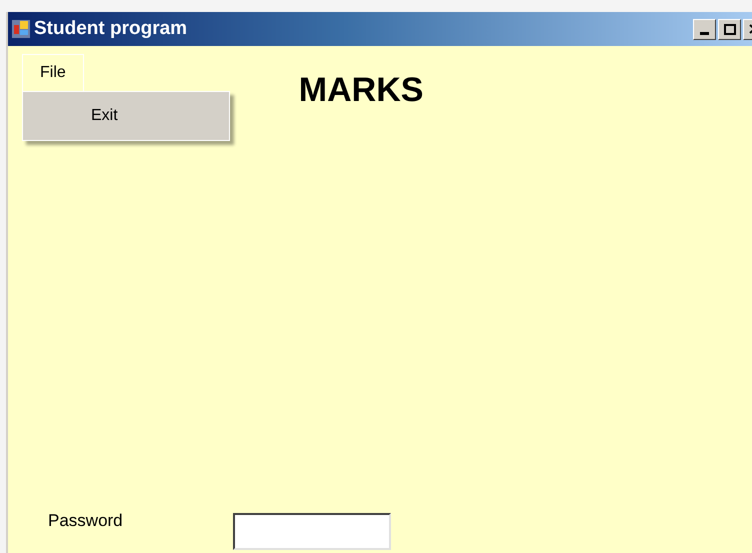 Image resolution: width=752 pixels, height=553 pixels. I want to click on password-field, so click(312, 531).